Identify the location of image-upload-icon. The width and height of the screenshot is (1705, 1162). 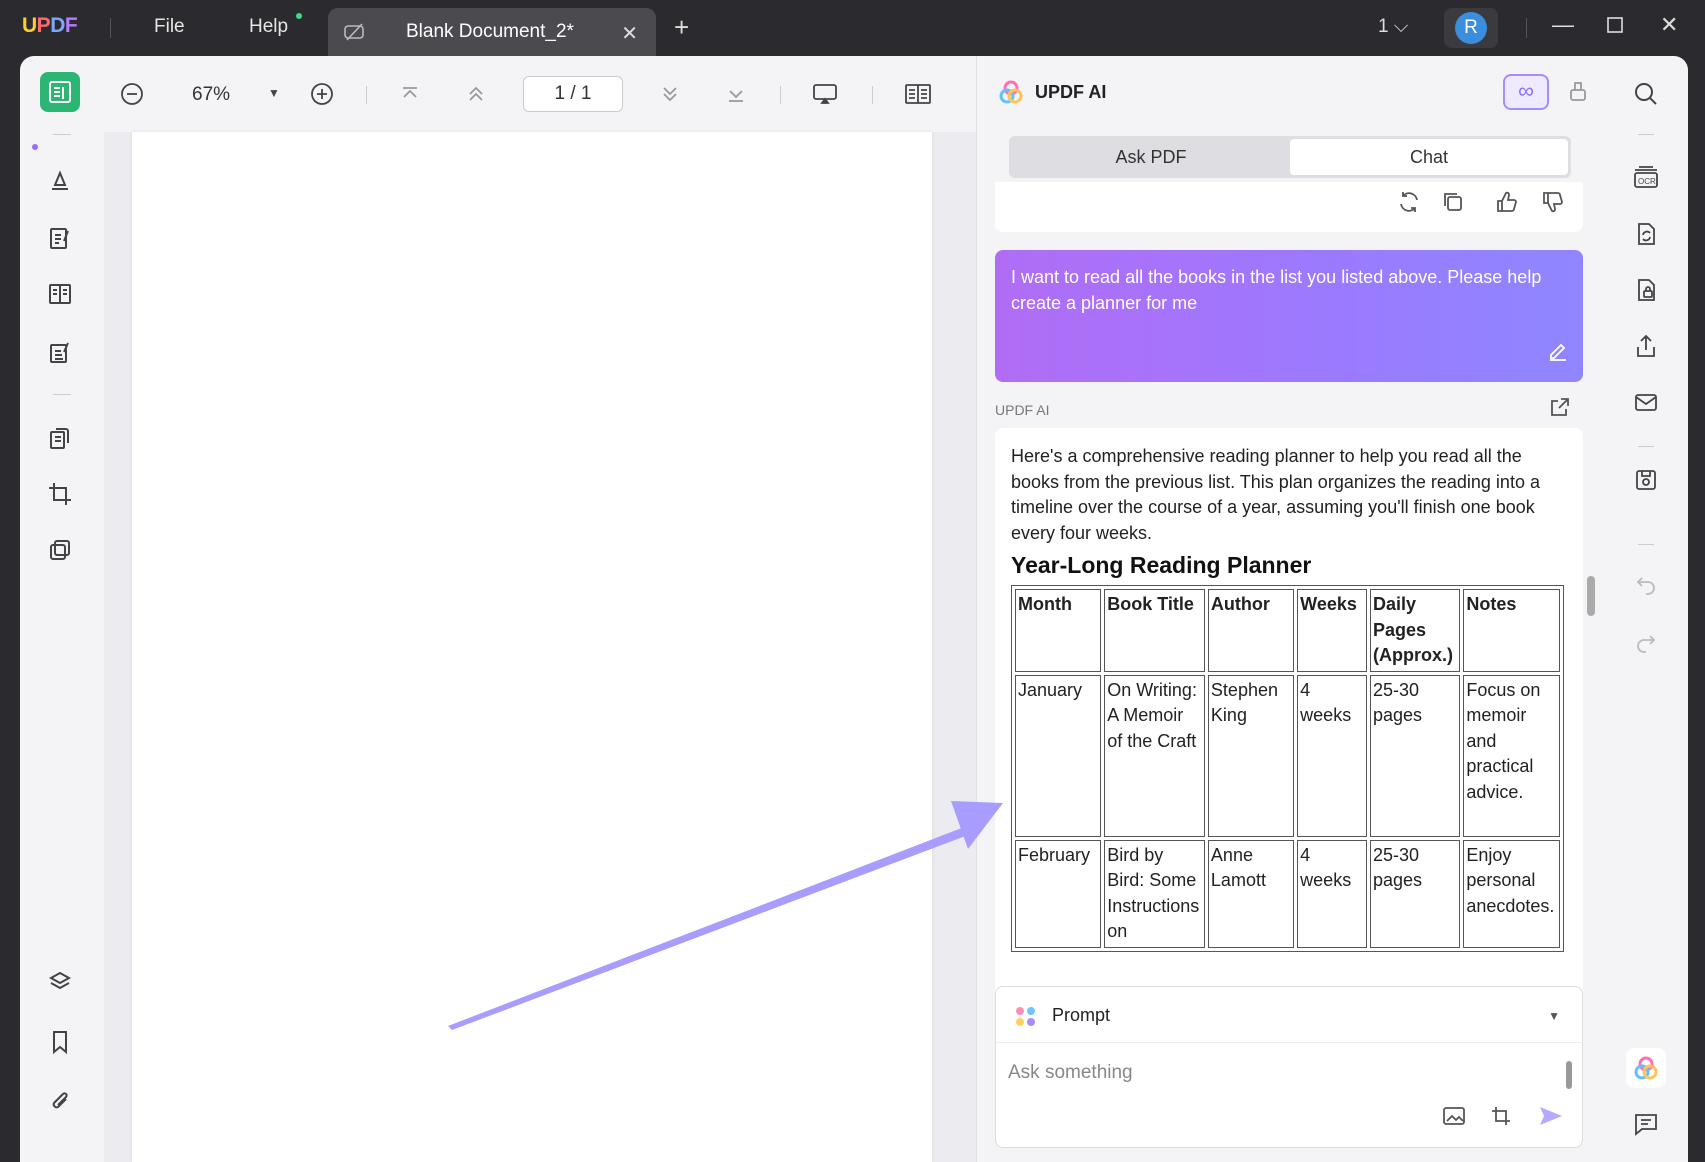
(1454, 1118).